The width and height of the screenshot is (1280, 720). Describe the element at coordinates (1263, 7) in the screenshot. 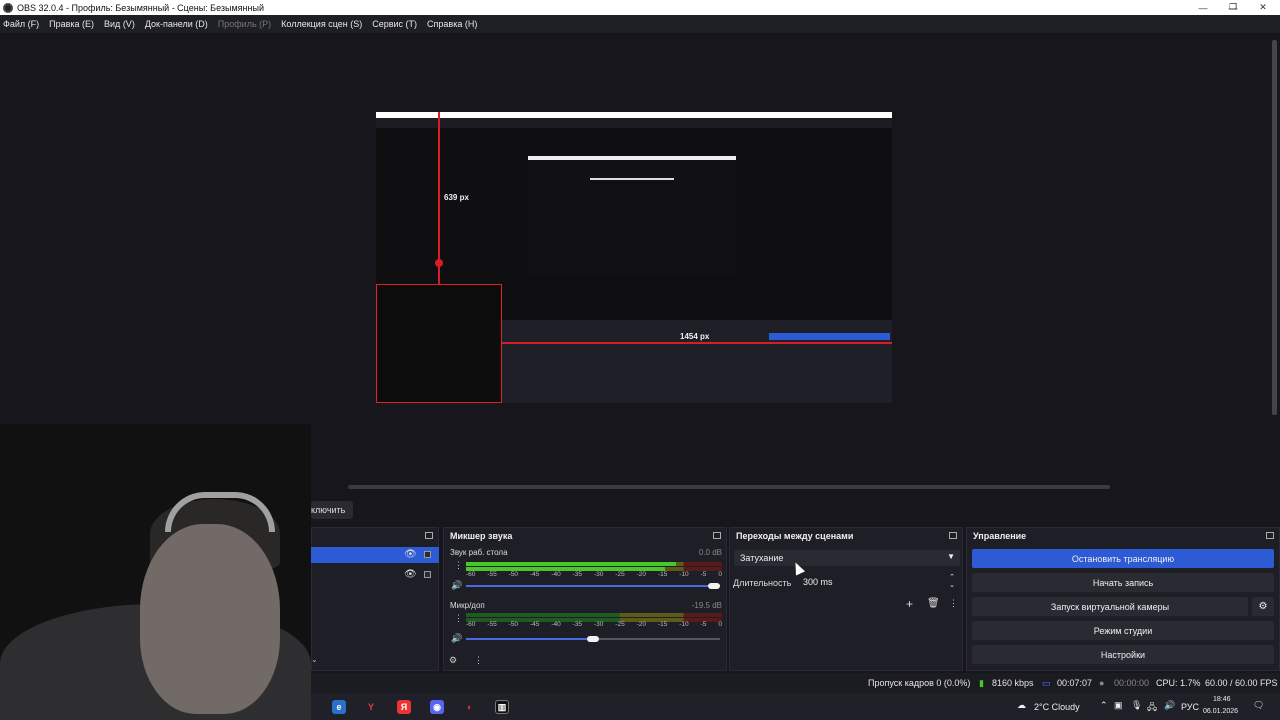

I see `close-button: ✕` at that location.